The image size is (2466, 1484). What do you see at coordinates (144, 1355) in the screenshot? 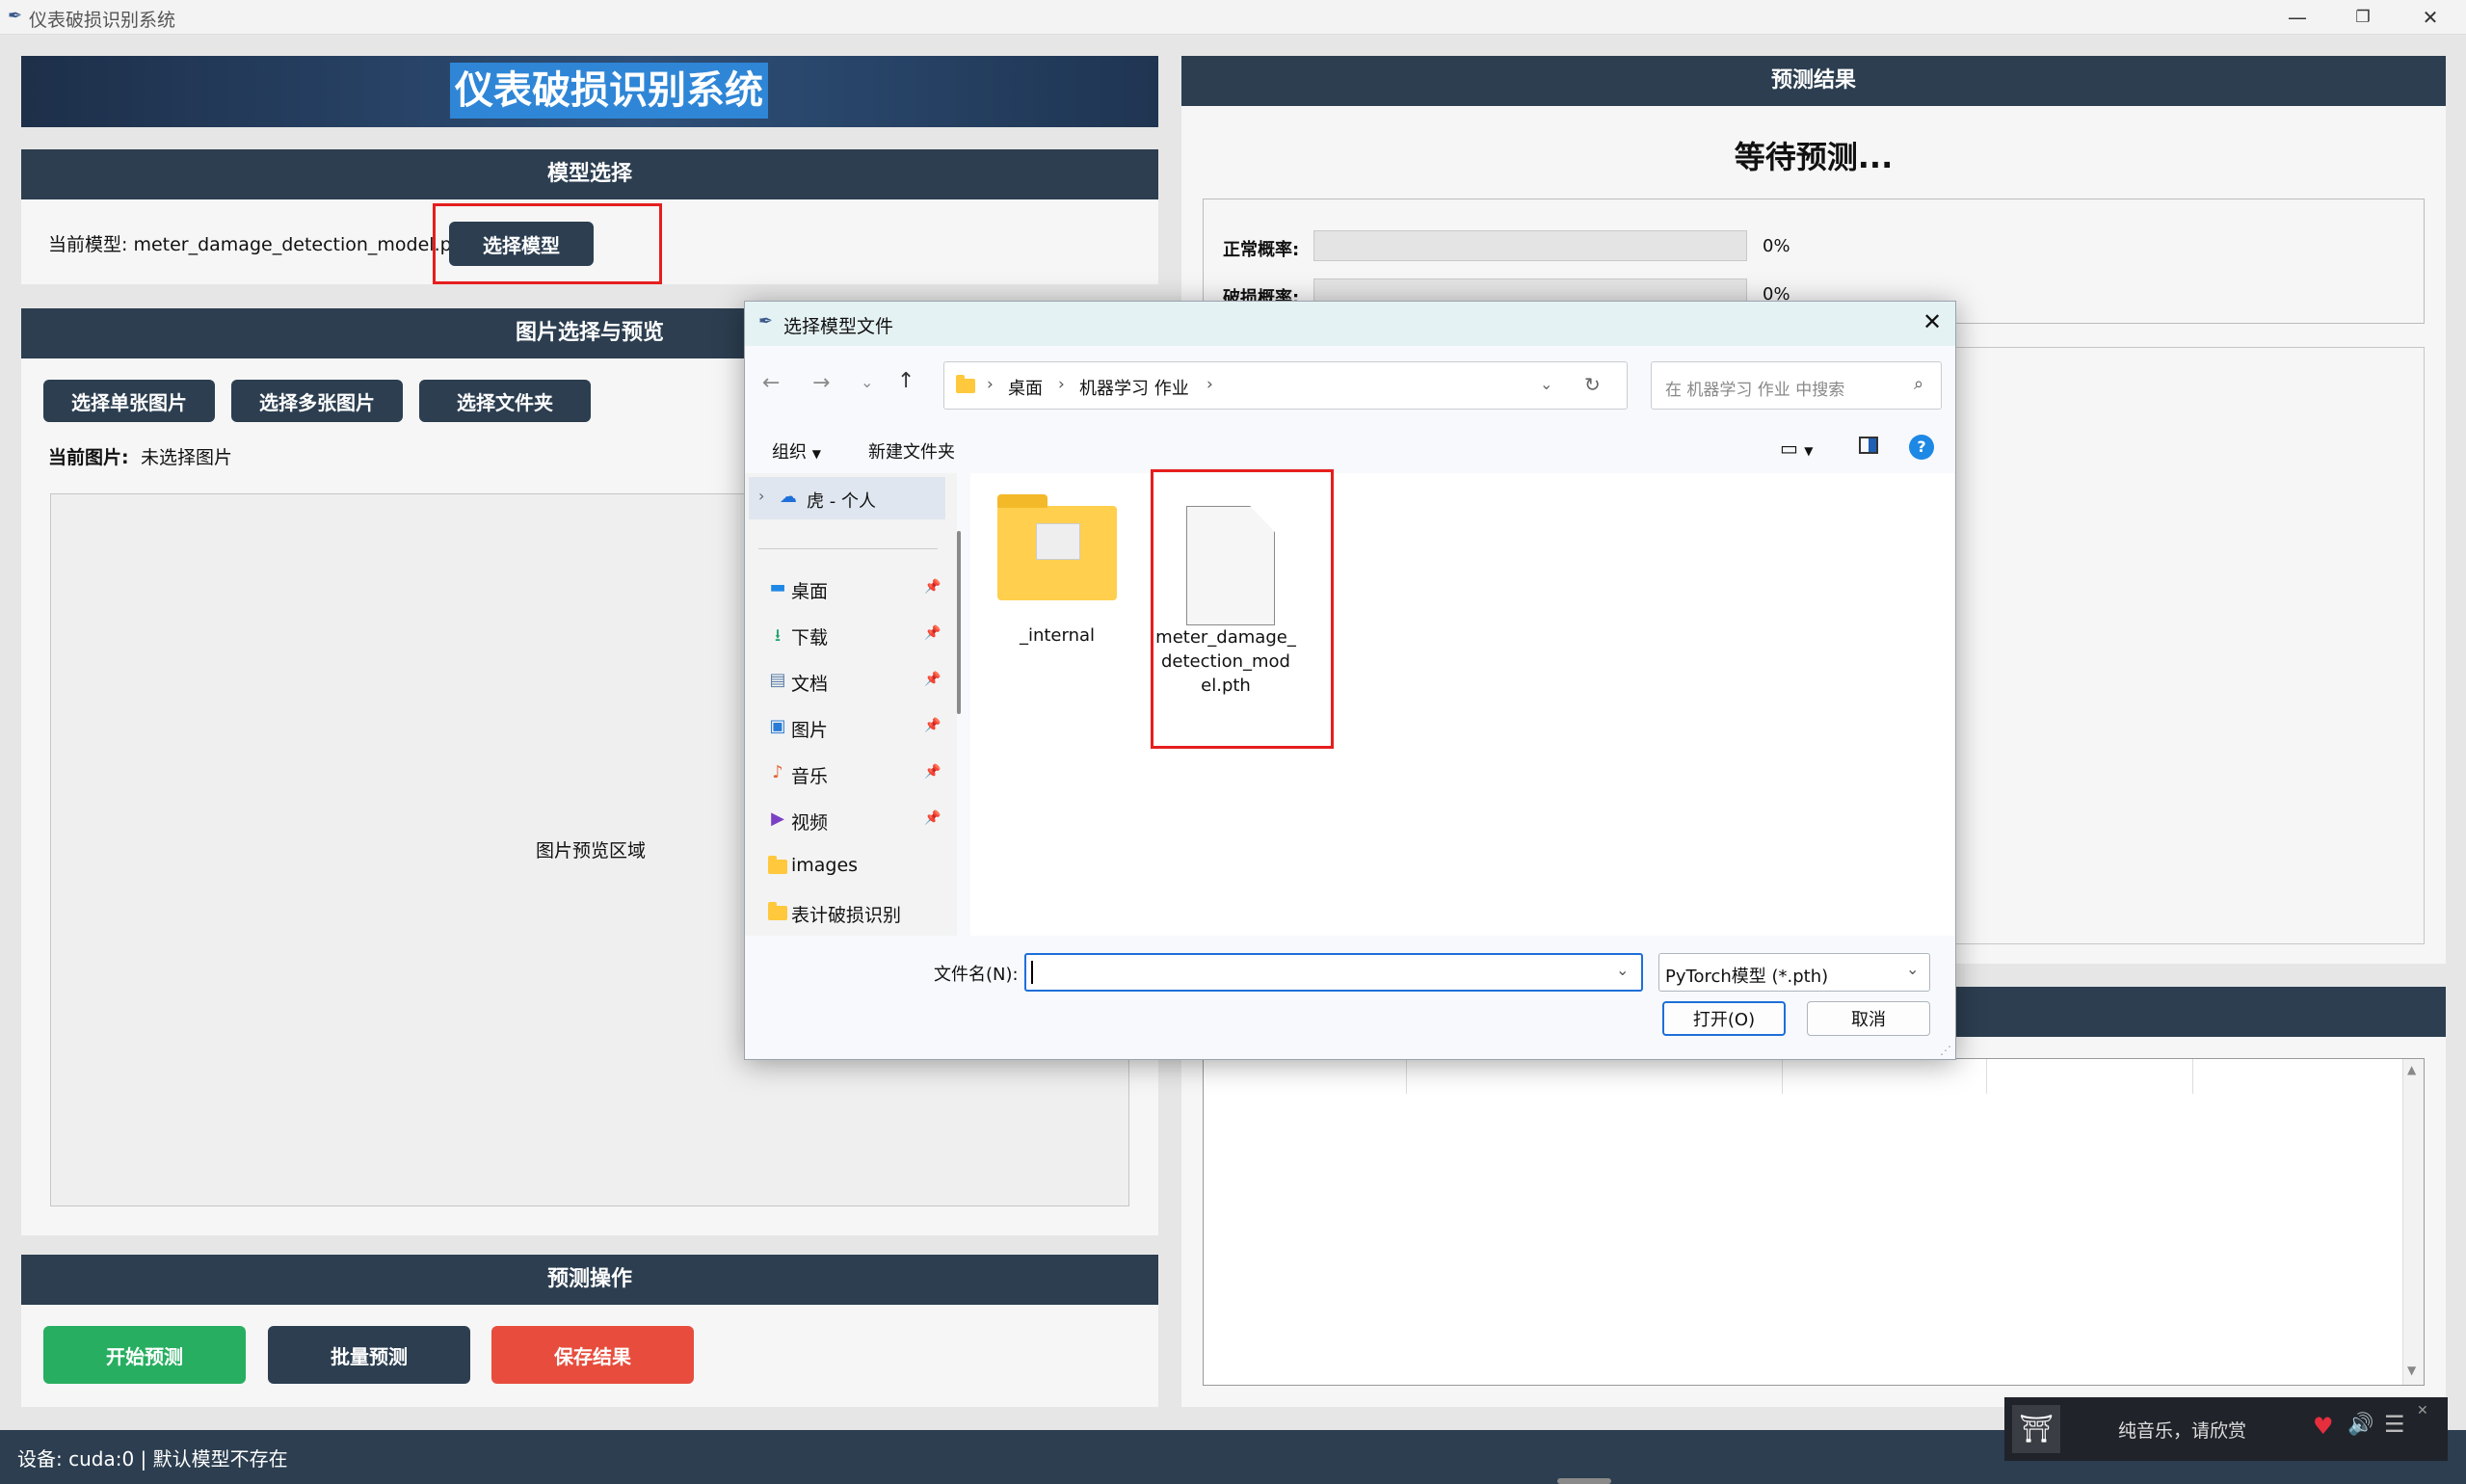
I see `start-predict-button: 开始预测` at bounding box center [144, 1355].